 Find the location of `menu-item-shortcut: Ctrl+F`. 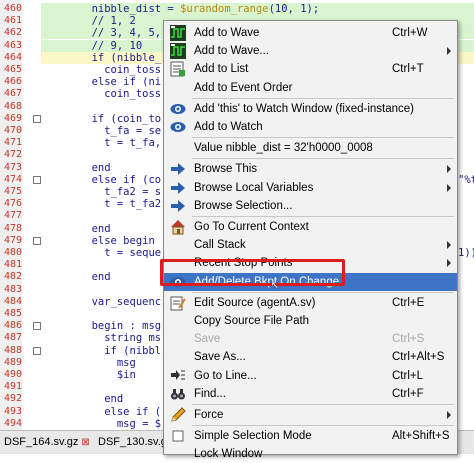

menu-item-shortcut: Ctrl+F is located at coordinates (408, 393).